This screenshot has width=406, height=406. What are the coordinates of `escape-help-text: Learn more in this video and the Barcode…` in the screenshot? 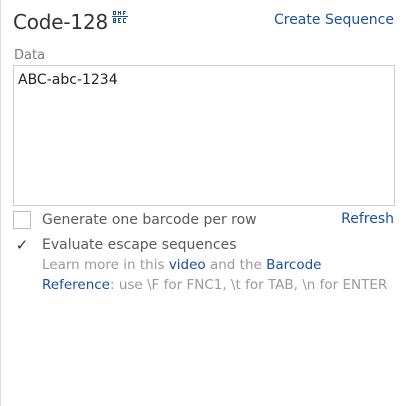 It's located at (217, 275).